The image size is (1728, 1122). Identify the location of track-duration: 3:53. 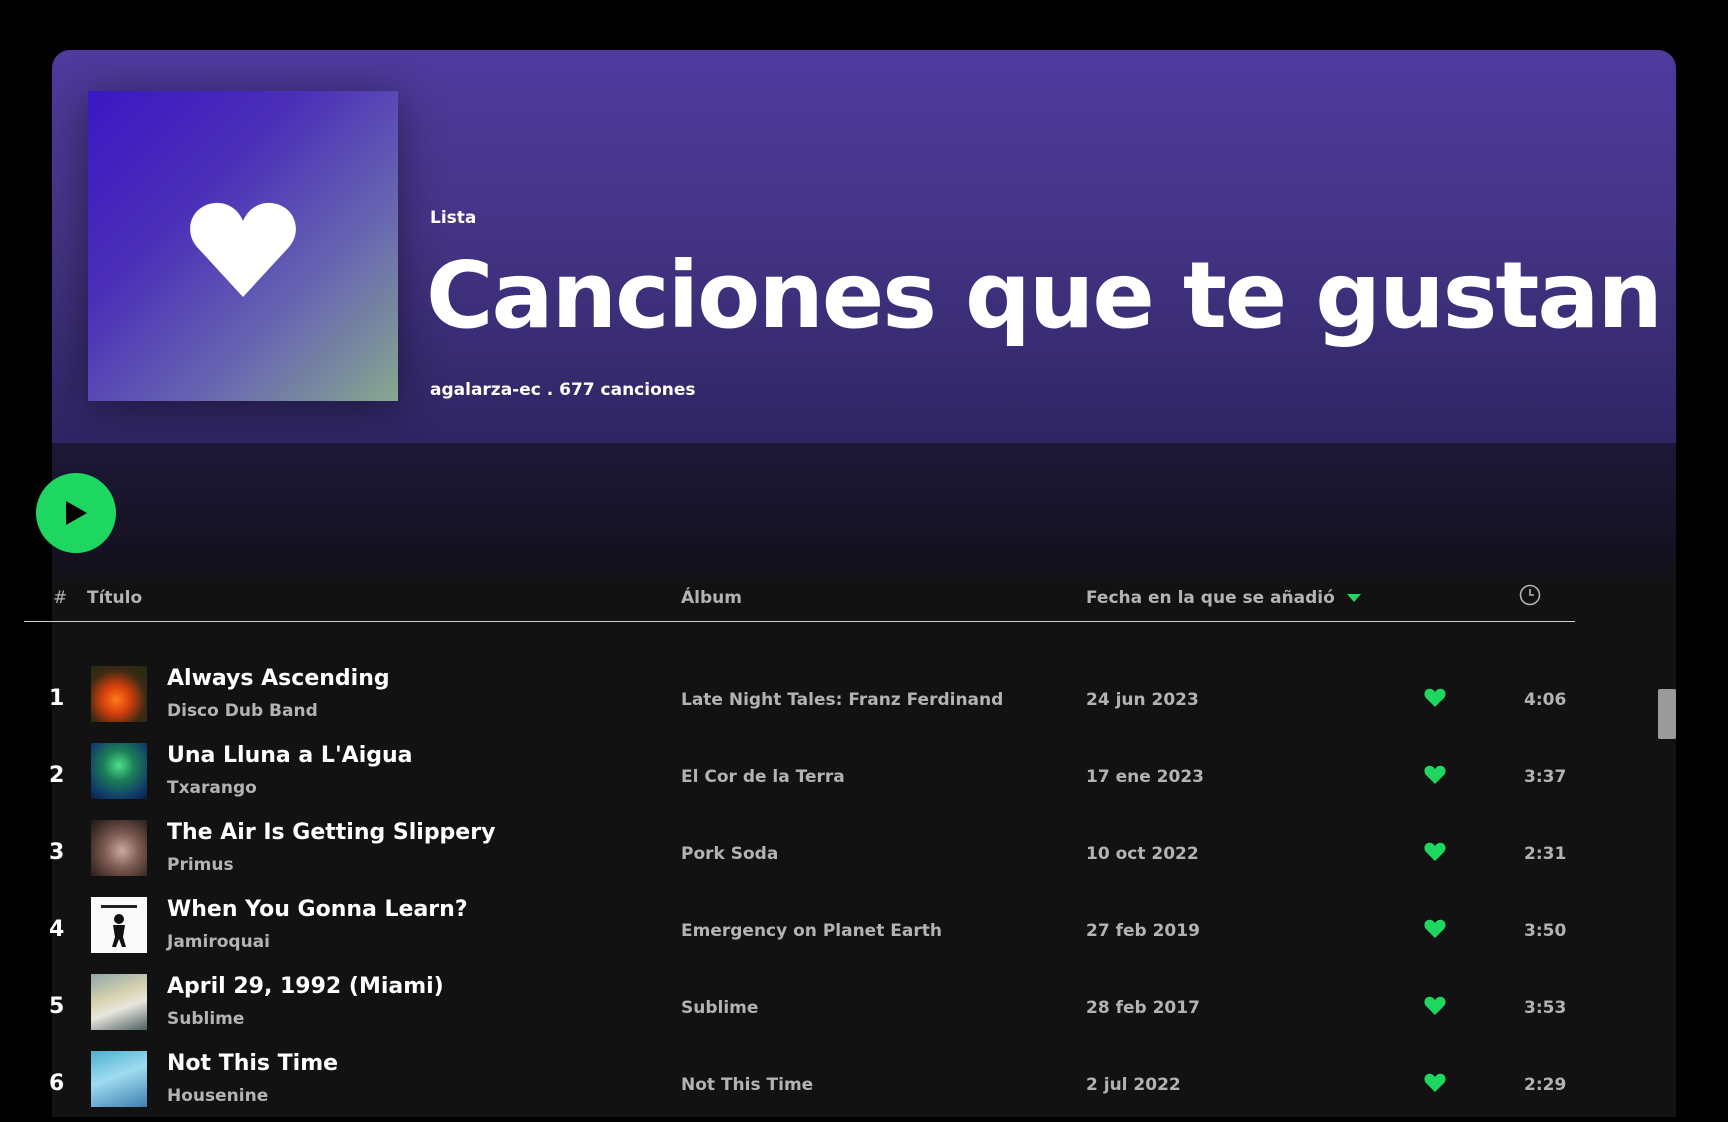
(1545, 1008).